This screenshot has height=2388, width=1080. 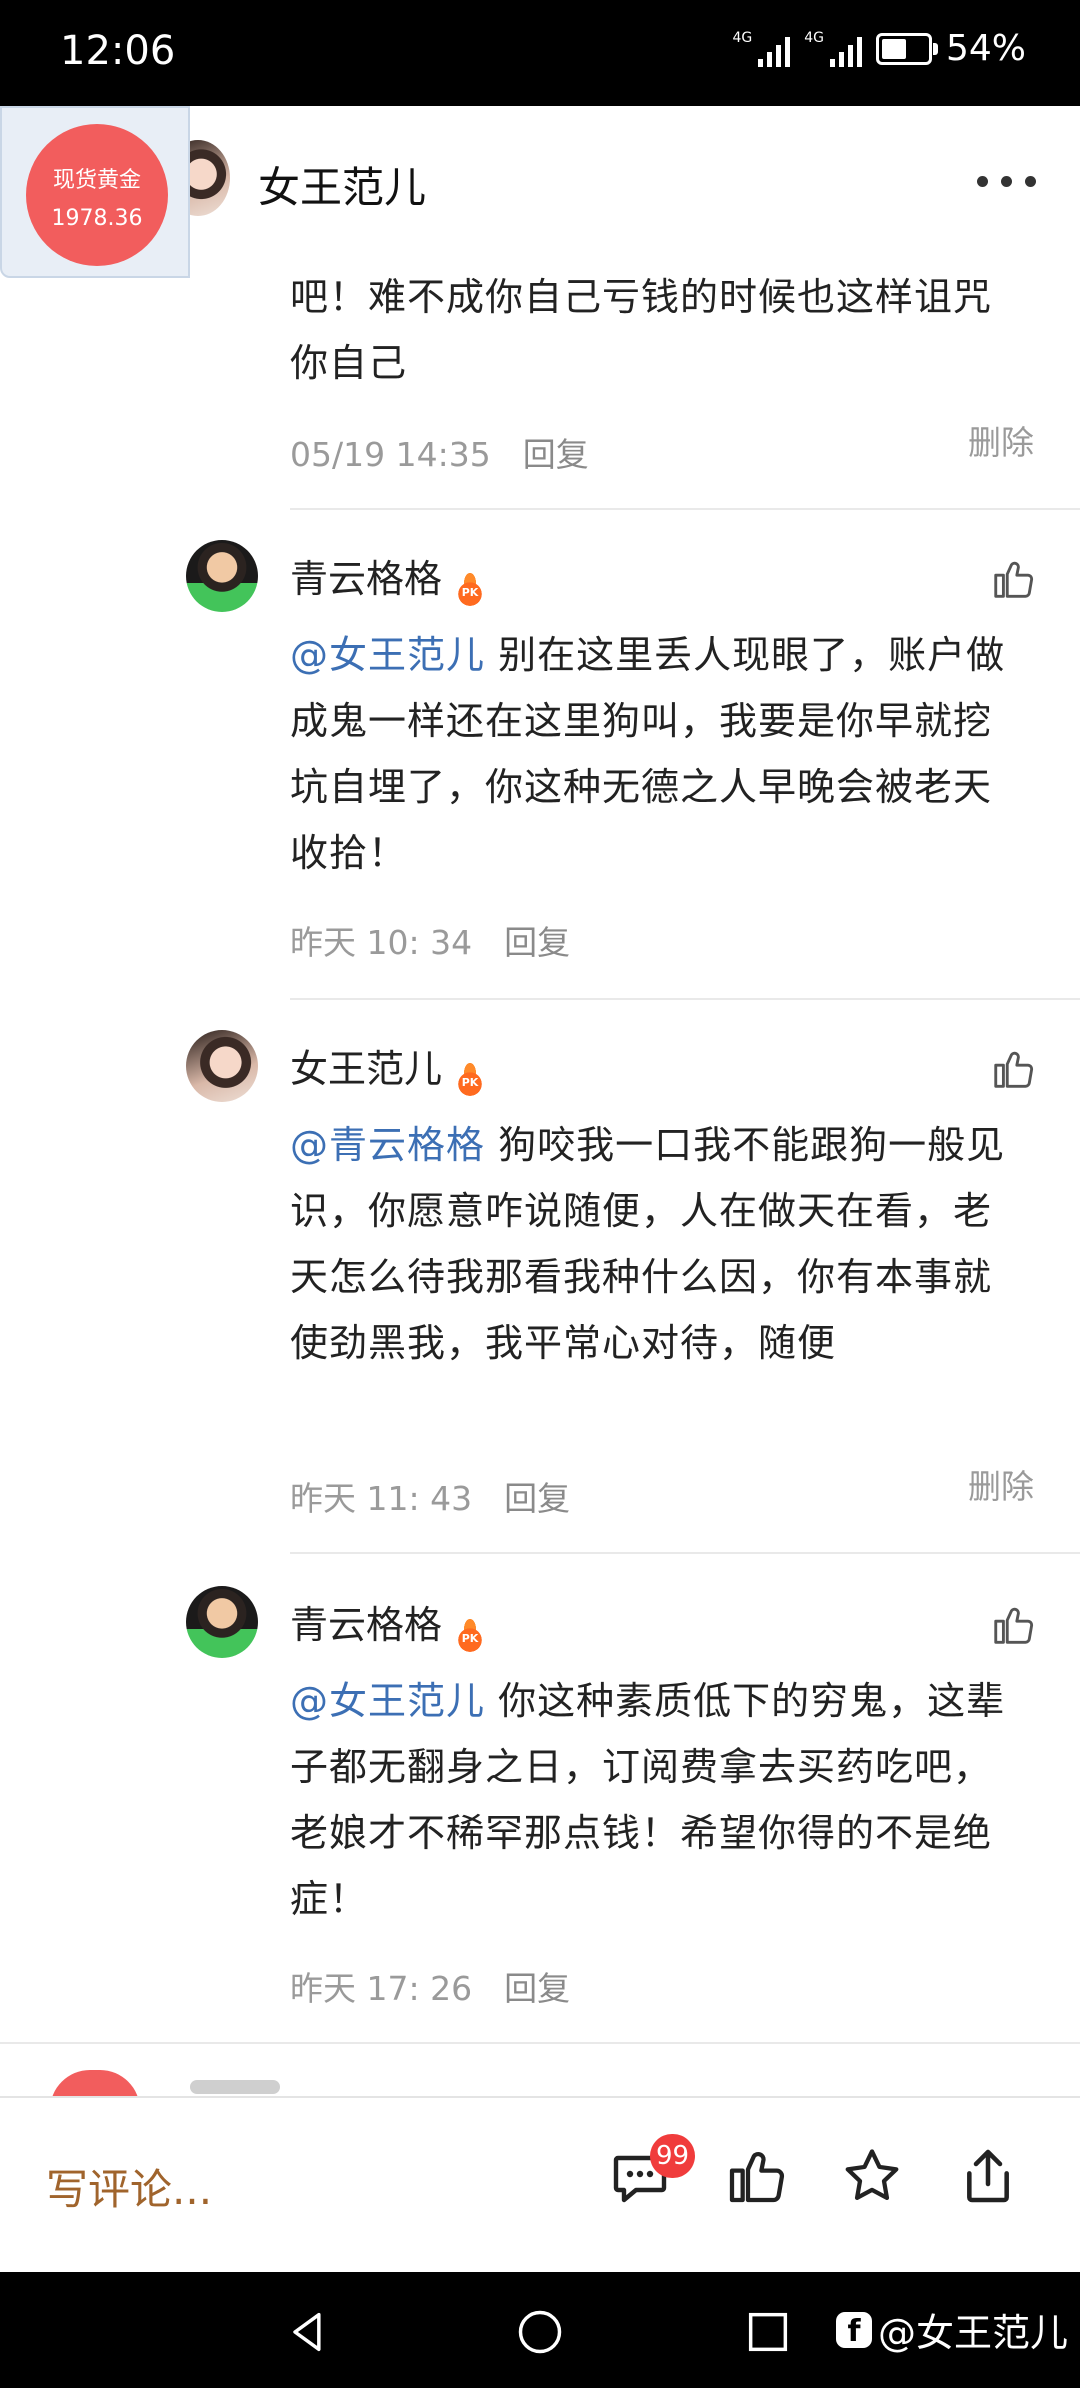 I want to click on status-icons: 4G 4G 54%, so click(x=879, y=48).